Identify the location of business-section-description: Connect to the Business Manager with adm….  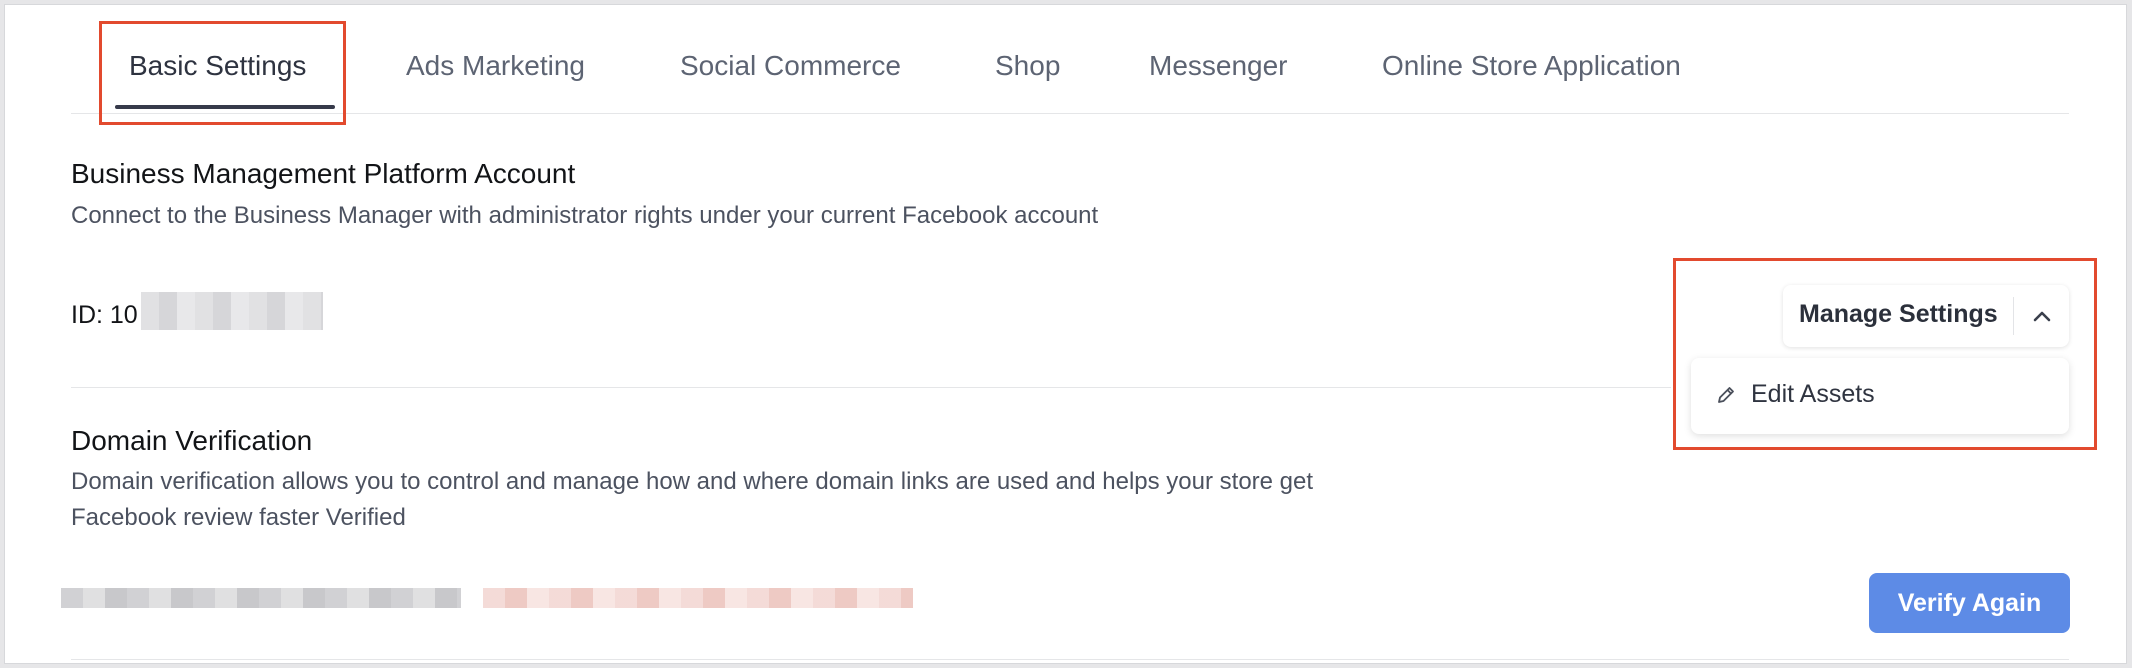
(585, 215).